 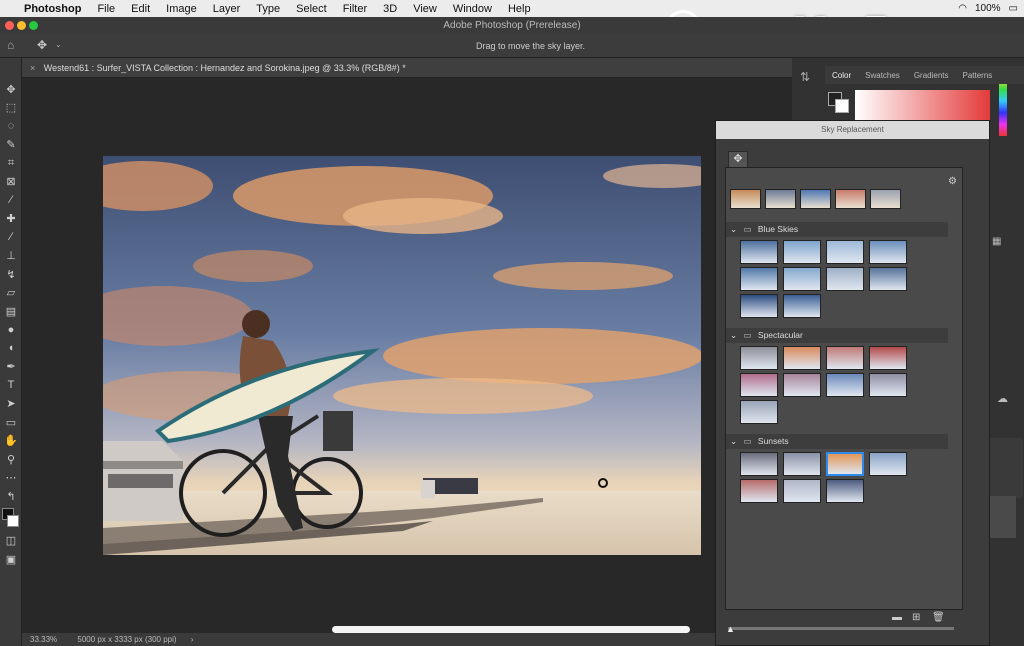 What do you see at coordinates (33, 25) in the screenshot?
I see `zoom-window-button` at bounding box center [33, 25].